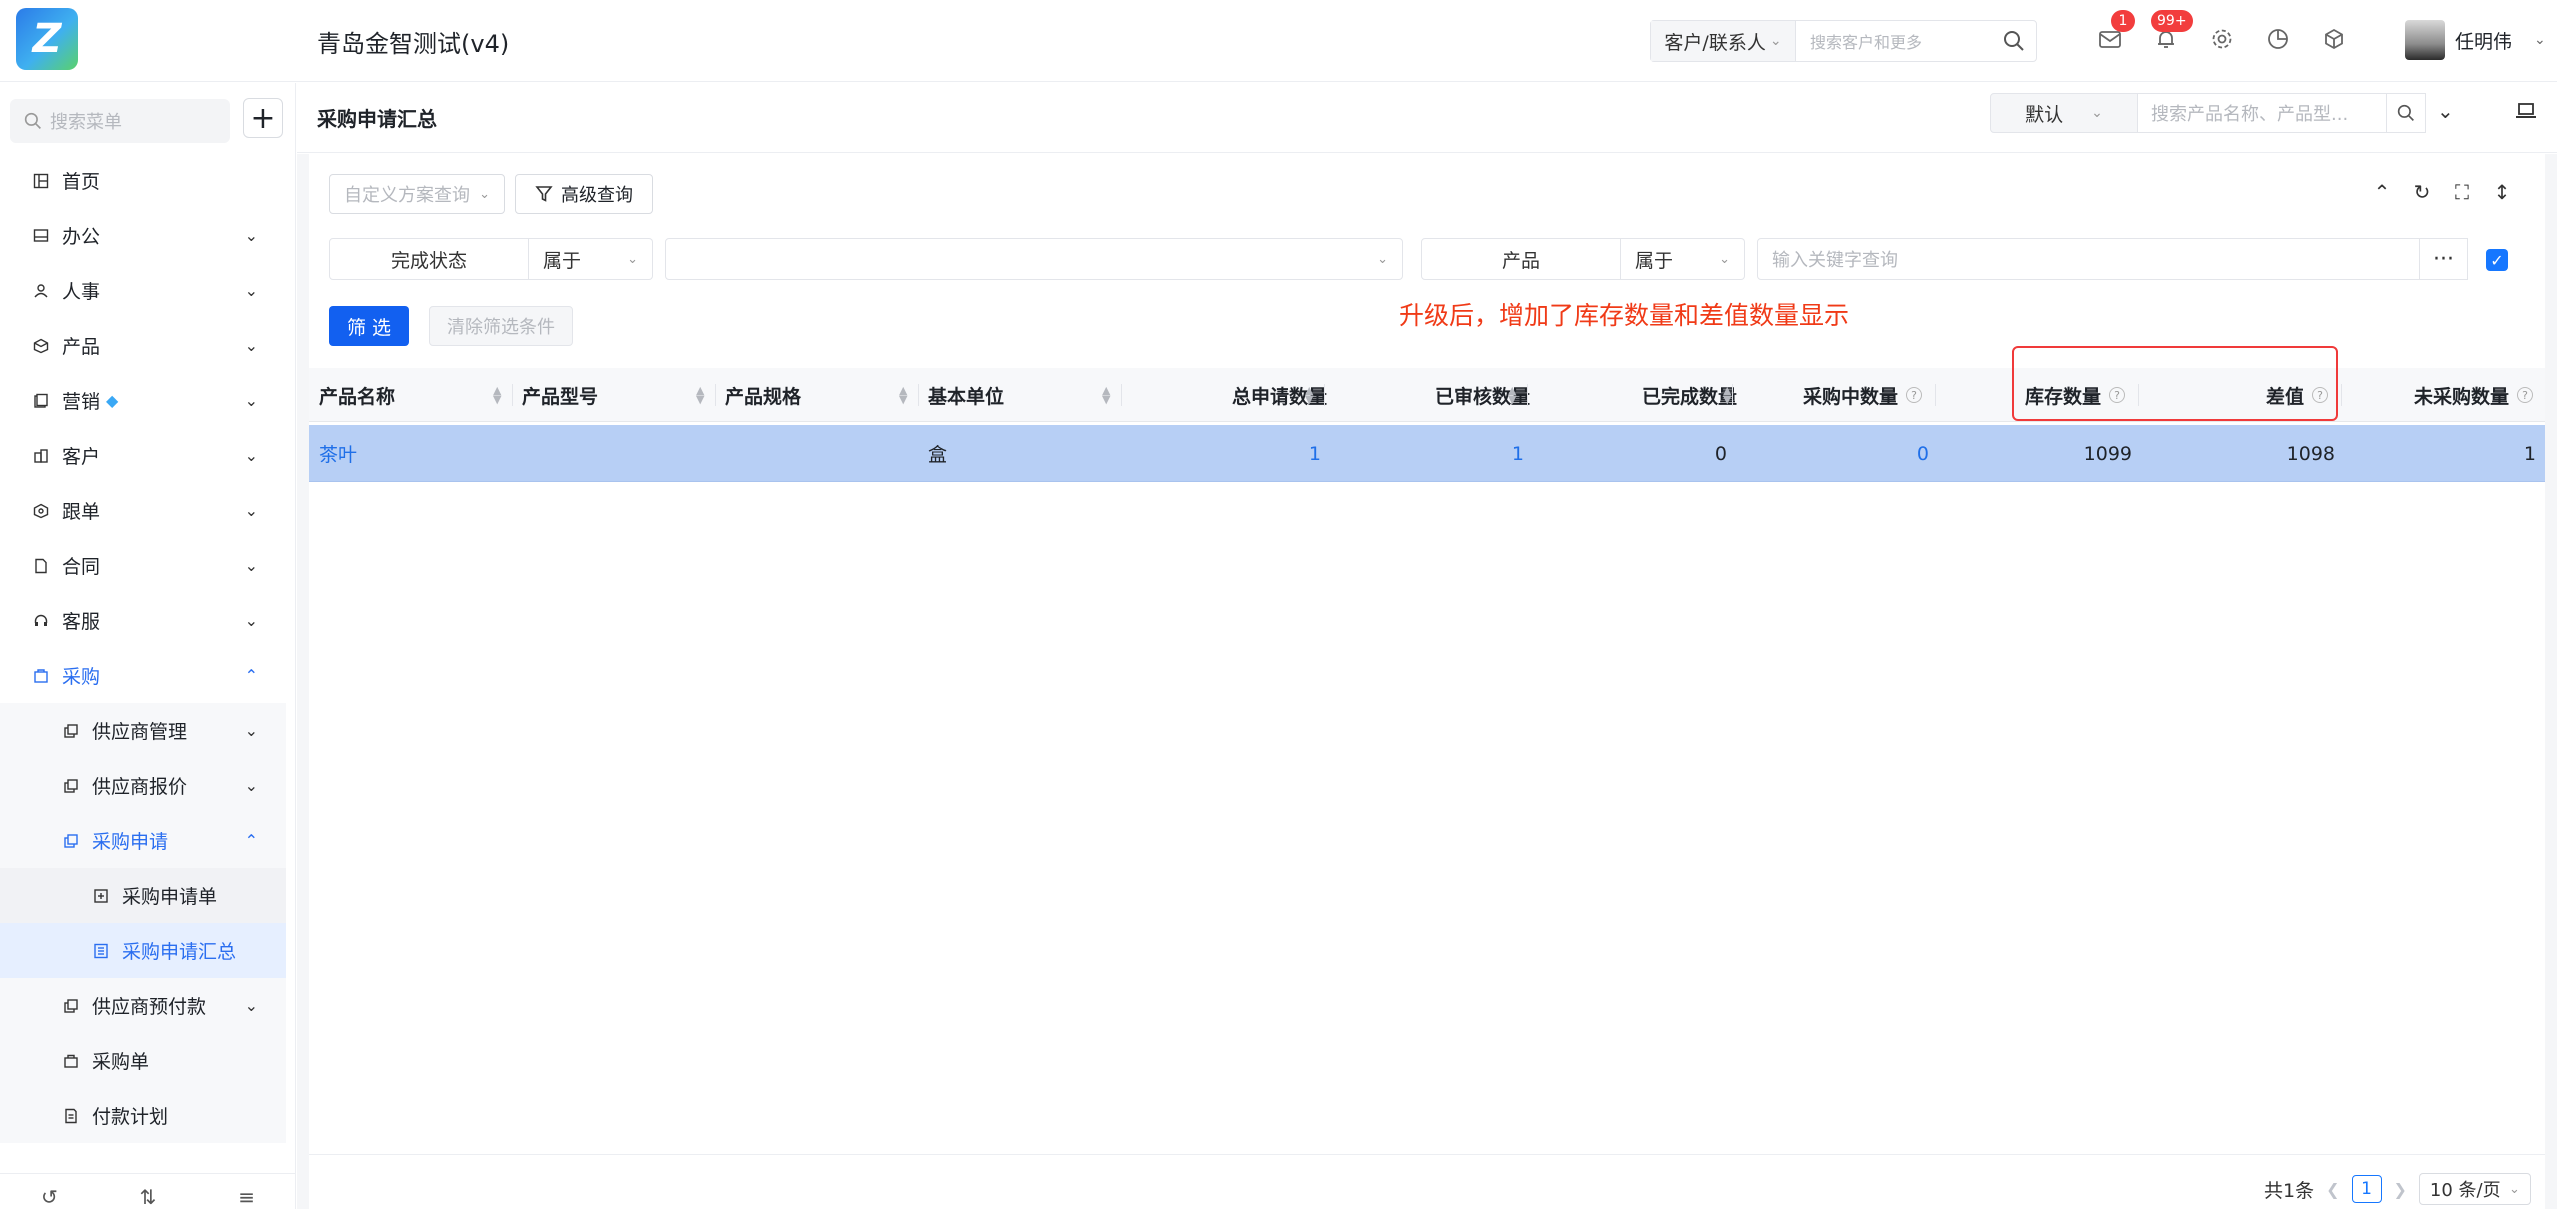 The width and height of the screenshot is (2557, 1209). I want to click on refresh-icon: ↻, so click(2422, 192).